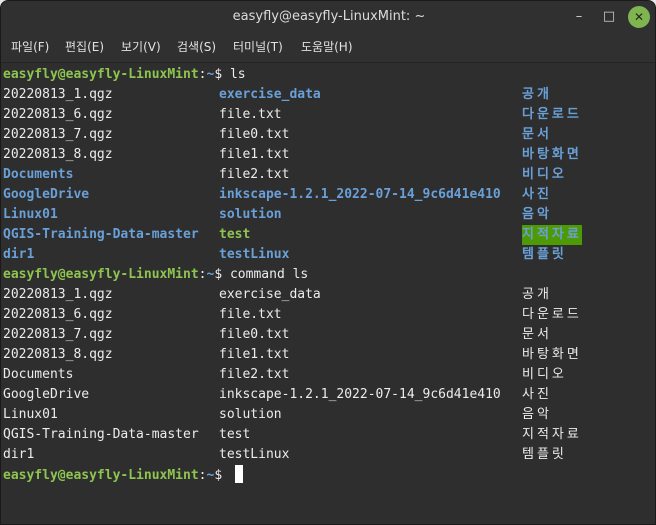  I want to click on close-icon: ✕, so click(639, 17).